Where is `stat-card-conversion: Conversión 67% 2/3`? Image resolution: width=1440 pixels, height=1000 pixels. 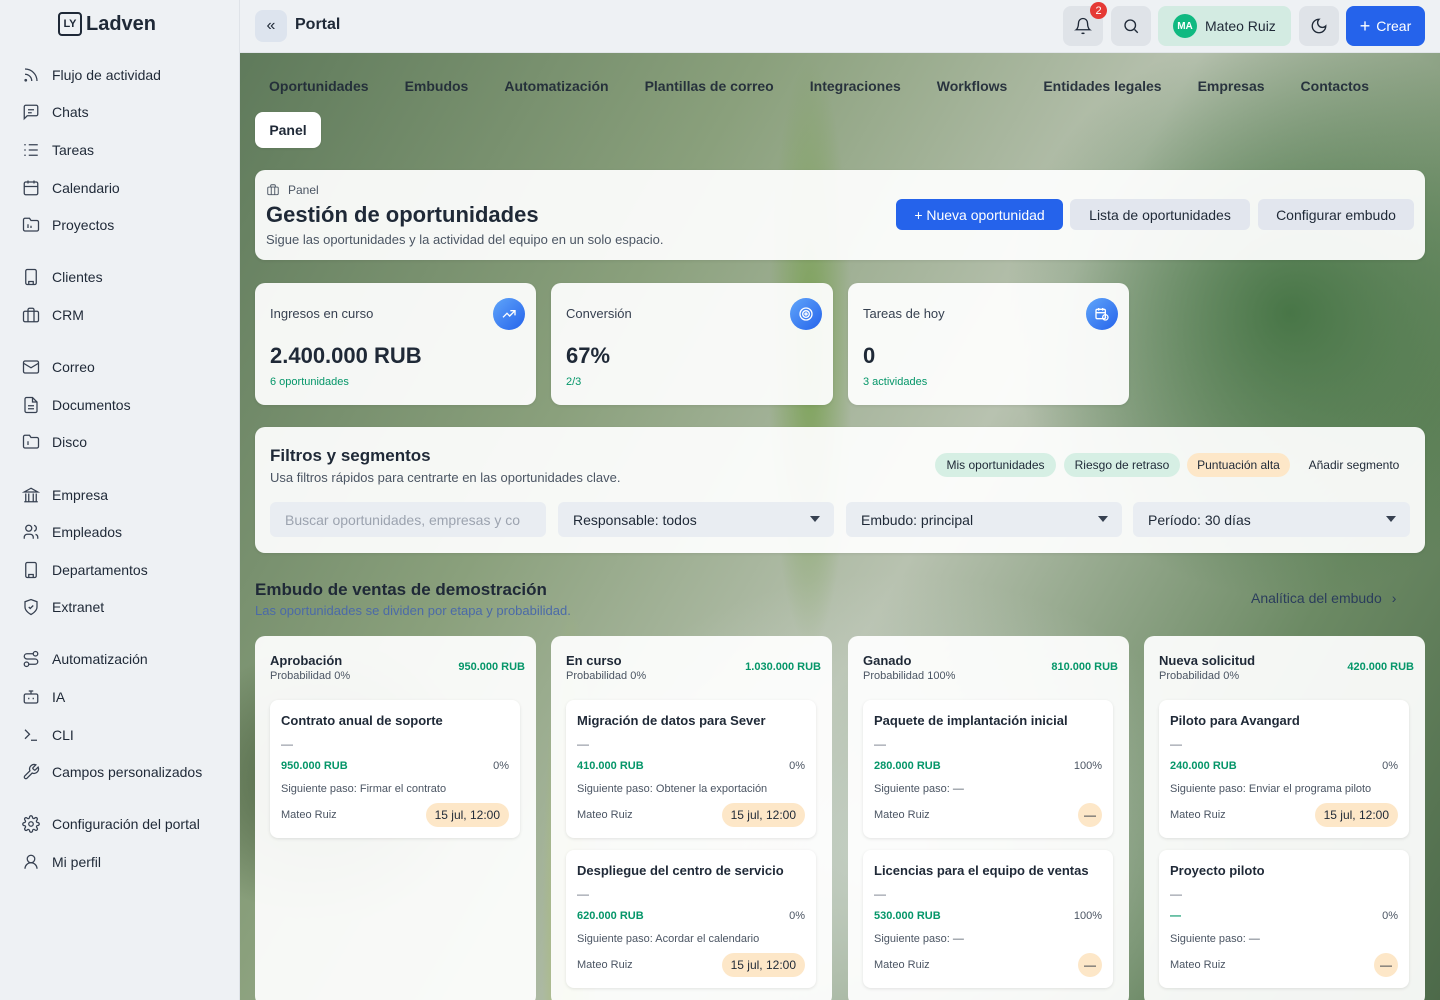
stat-card-conversion: Conversión 67% 2/3 is located at coordinates (692, 344).